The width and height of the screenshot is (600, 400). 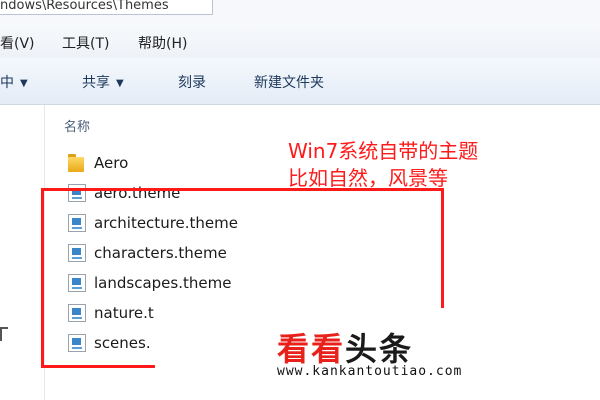 I want to click on burn-button: 刻录, so click(x=192, y=82).